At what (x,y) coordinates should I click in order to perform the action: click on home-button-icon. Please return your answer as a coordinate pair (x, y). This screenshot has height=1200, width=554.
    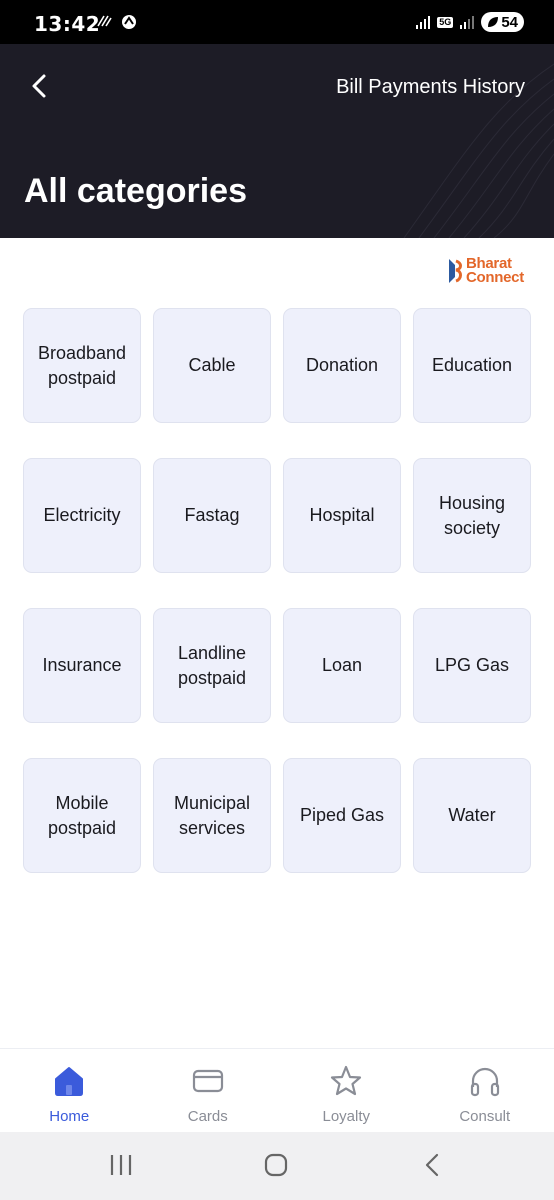
    Looking at the image, I should click on (276, 1165).